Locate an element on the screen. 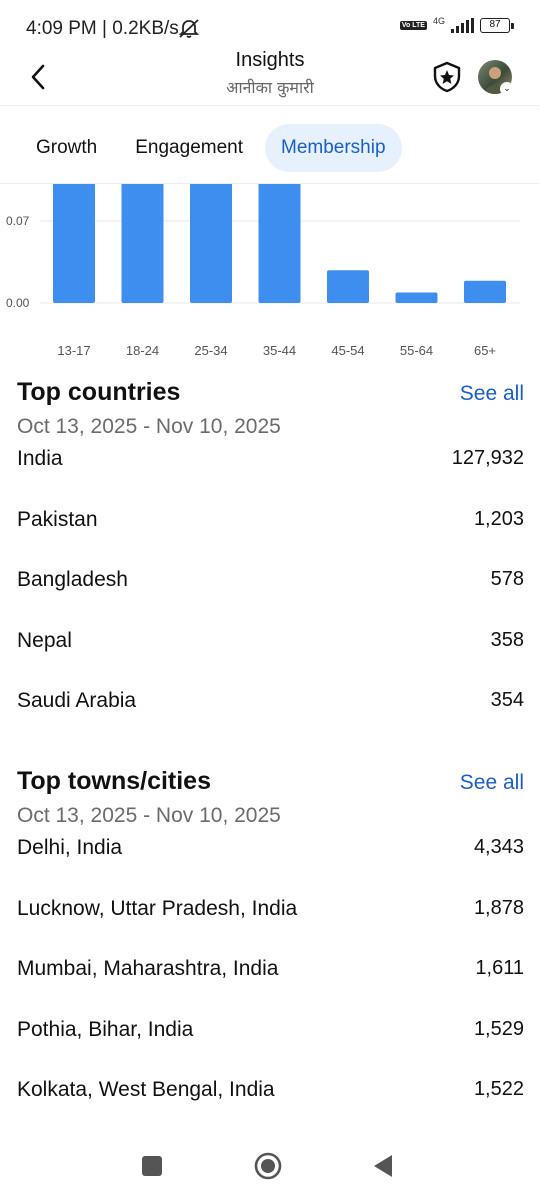 The width and height of the screenshot is (540, 1200). country-name: India is located at coordinates (40, 458).